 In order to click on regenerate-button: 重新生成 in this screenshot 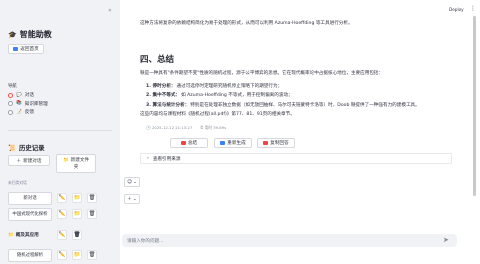, I will do `click(233, 143)`.